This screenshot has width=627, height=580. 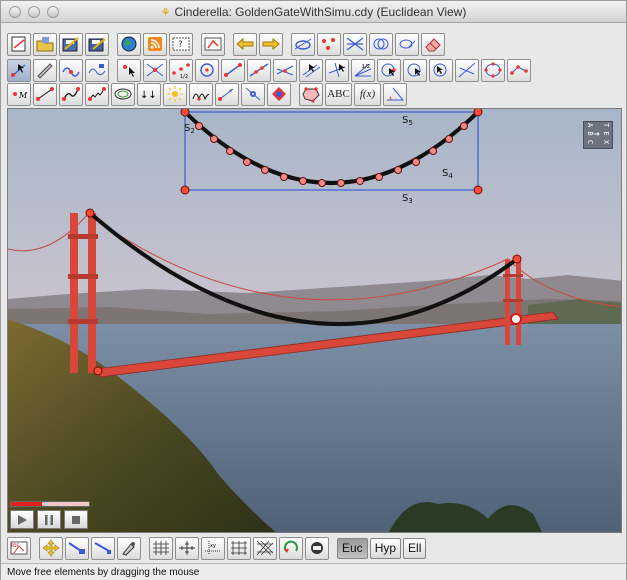 What do you see at coordinates (516, 319) in the screenshot?
I see `deck-point-right` at bounding box center [516, 319].